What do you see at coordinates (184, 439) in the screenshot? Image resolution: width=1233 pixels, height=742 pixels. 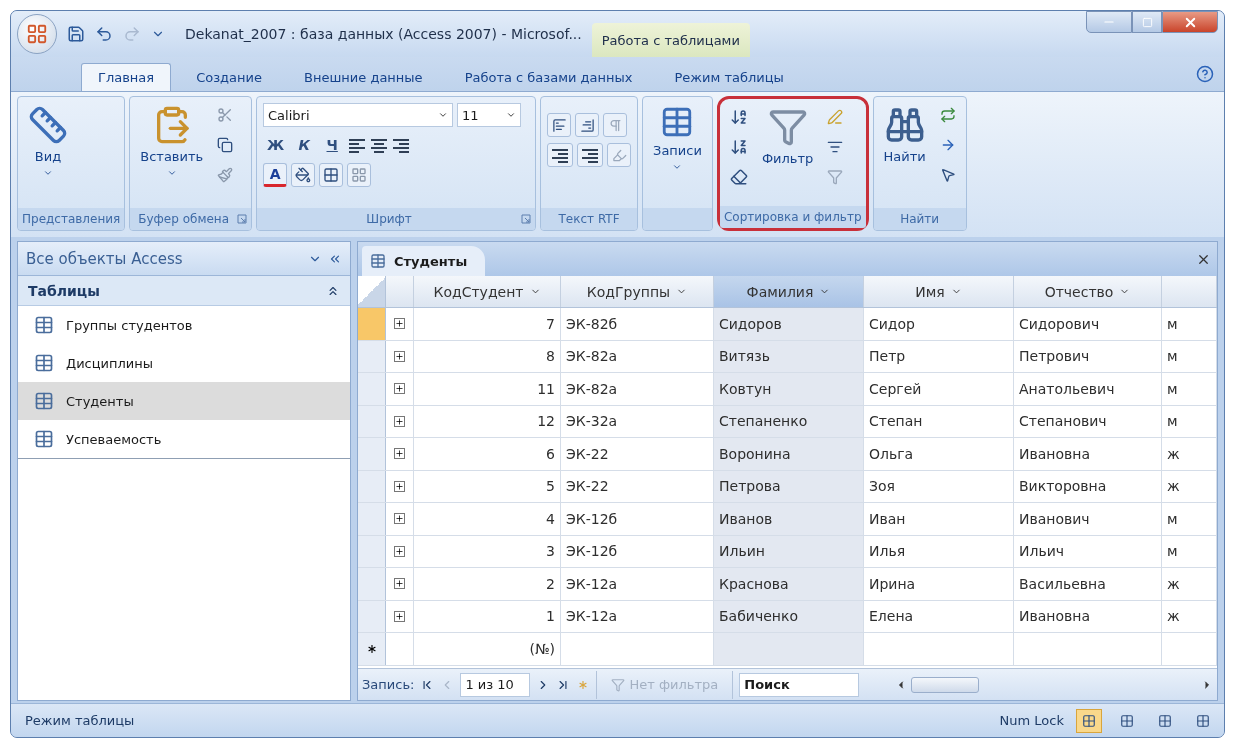 I see `nav-item: Успеваемость` at bounding box center [184, 439].